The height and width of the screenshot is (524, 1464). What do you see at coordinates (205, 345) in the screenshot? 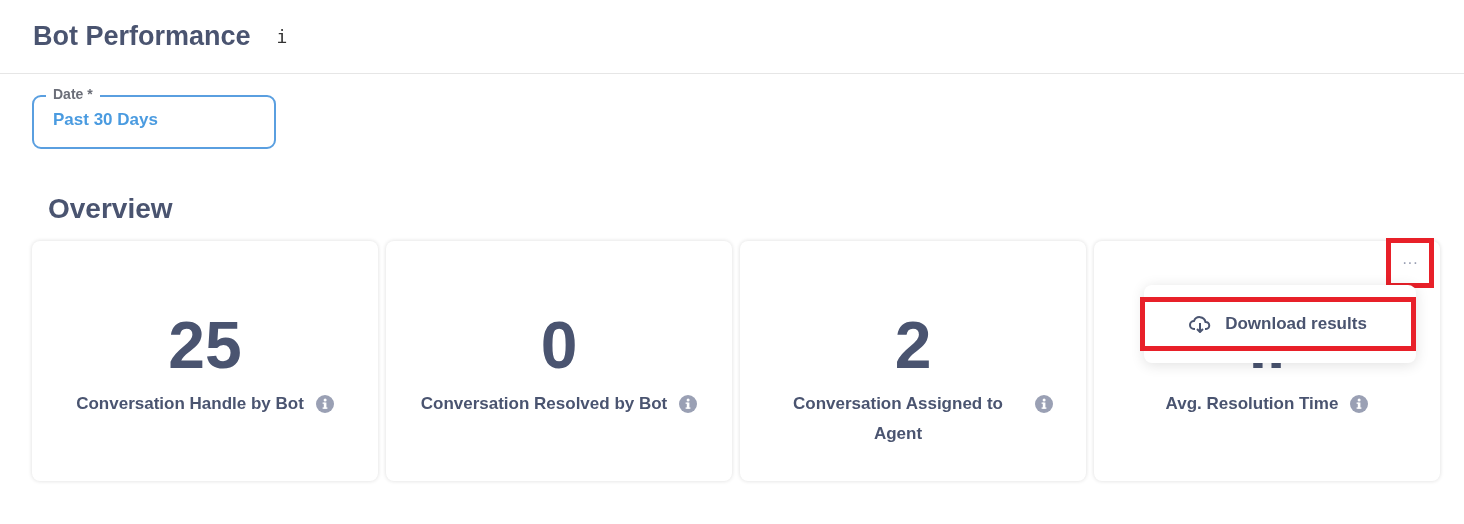
I see `stat-value: 25` at bounding box center [205, 345].